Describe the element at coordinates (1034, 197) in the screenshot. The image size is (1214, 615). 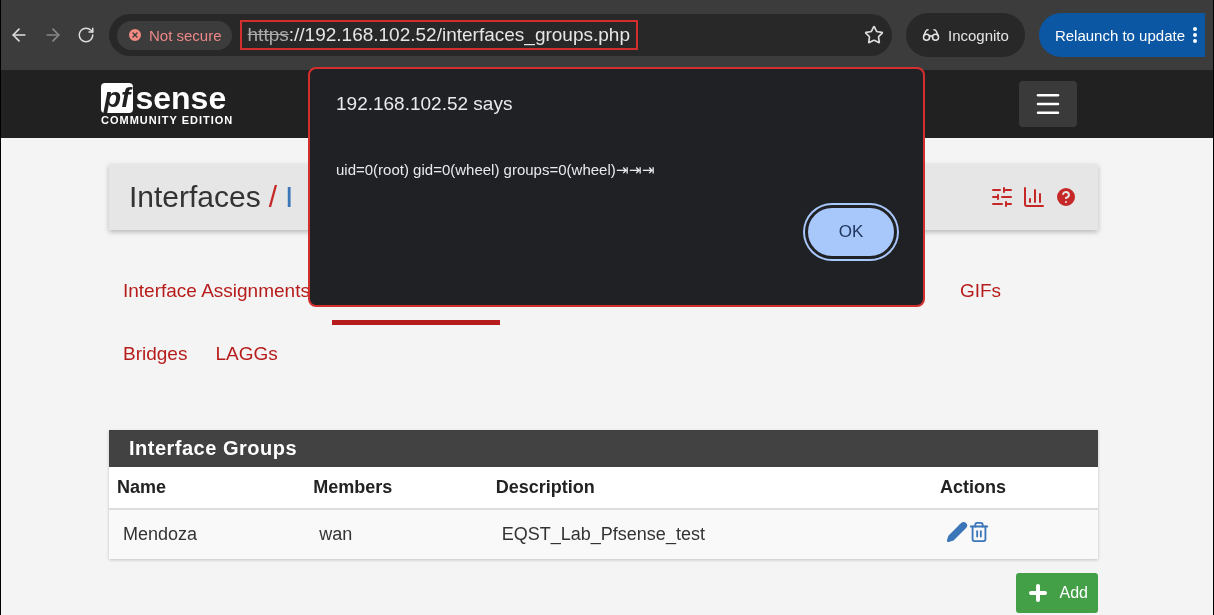
I see `chart-icon` at that location.